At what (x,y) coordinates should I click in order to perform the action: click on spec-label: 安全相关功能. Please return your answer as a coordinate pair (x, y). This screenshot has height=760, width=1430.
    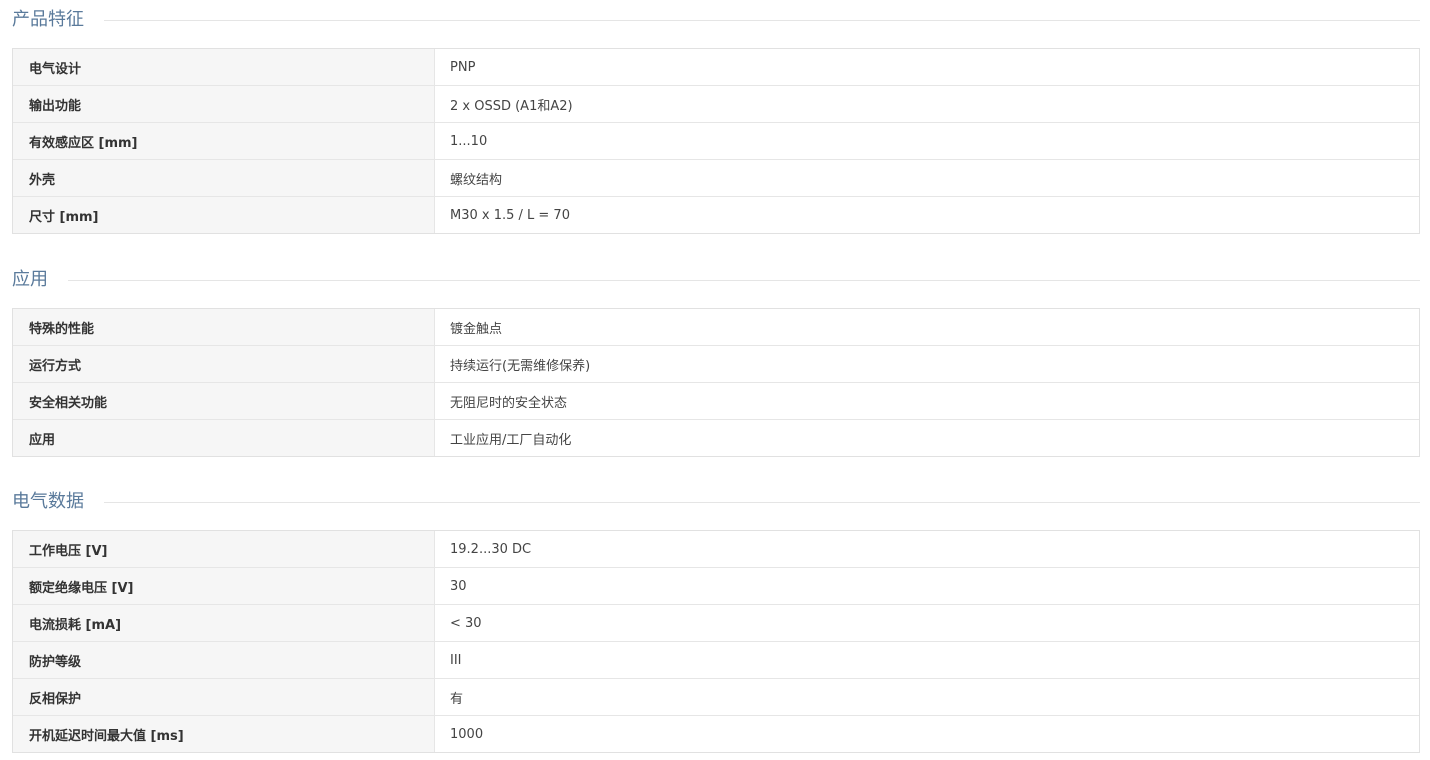
    Looking at the image, I should click on (224, 401).